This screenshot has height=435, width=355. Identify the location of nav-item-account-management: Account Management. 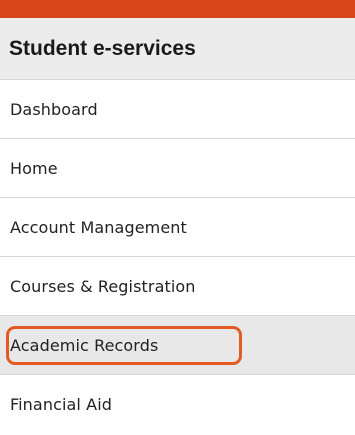
(177, 227).